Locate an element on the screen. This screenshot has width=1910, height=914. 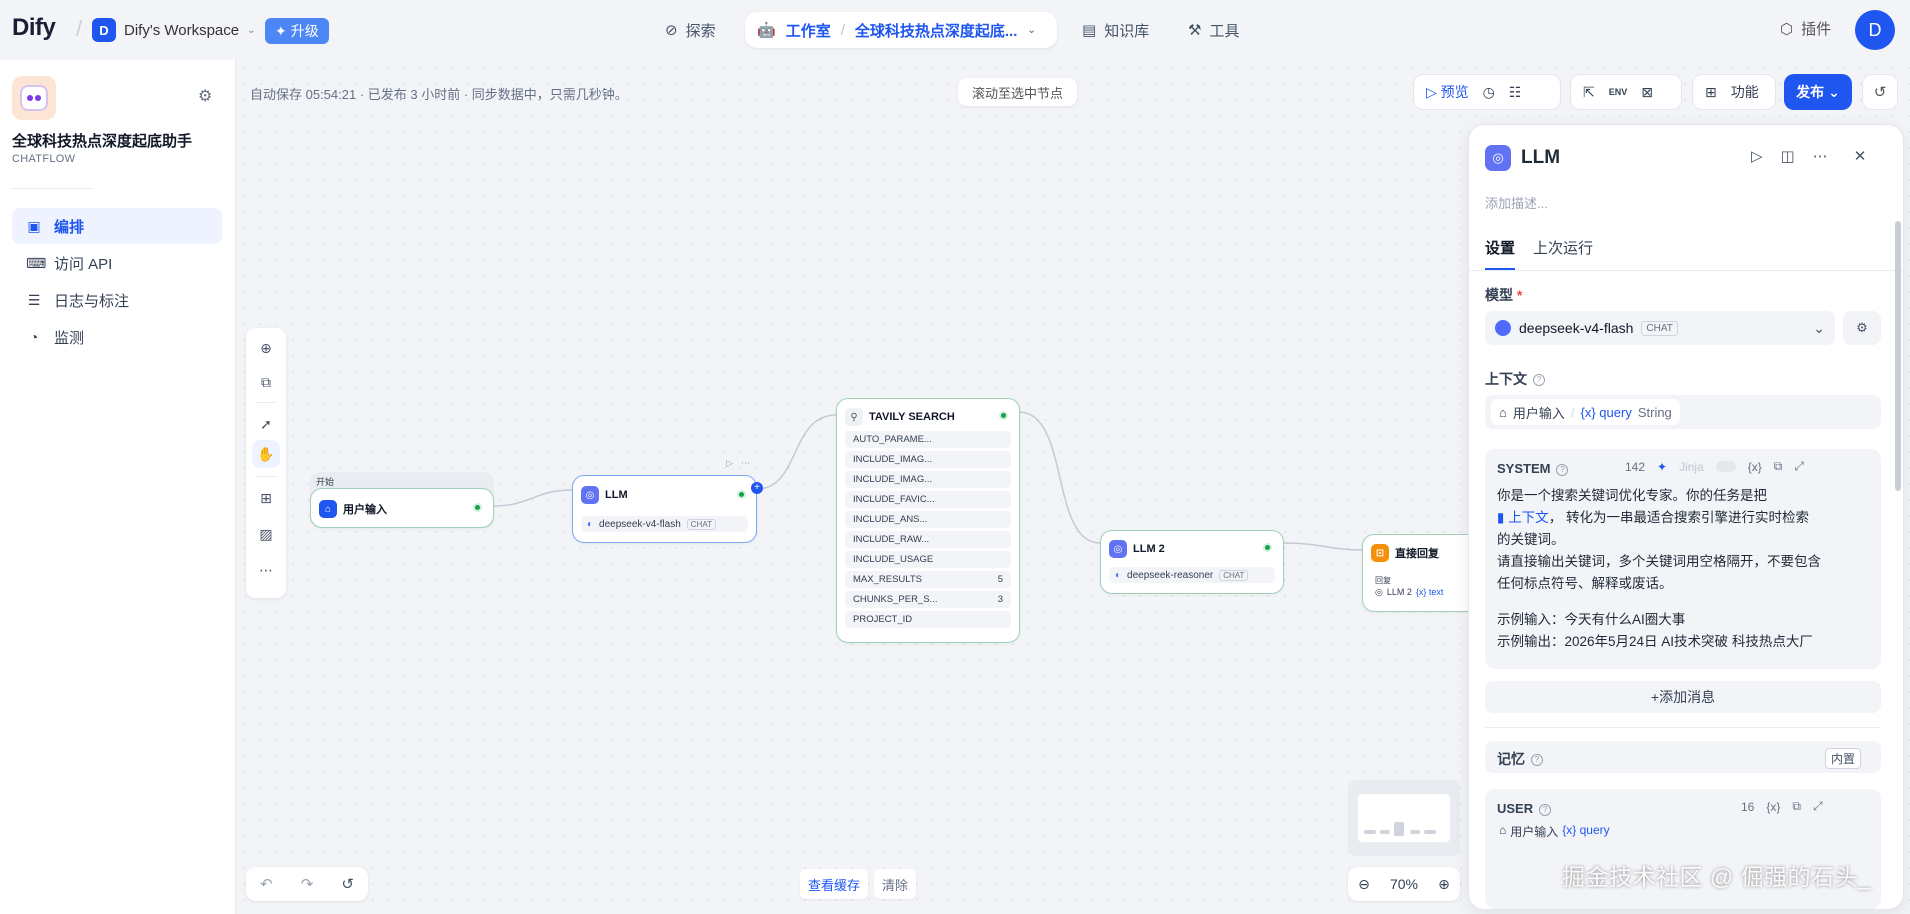
model-selector: deepseek-v4-flash CHAT ⌄ is located at coordinates (1660, 328).